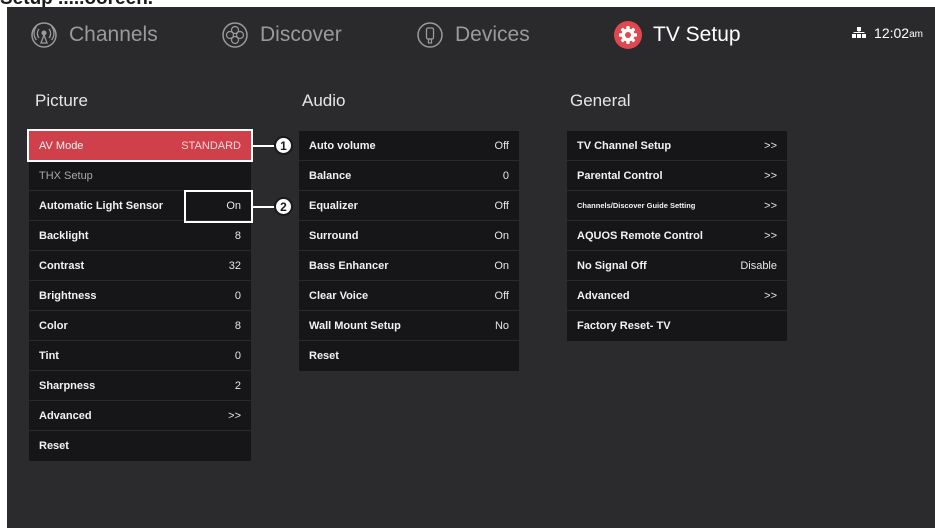 The image size is (935, 528). What do you see at coordinates (628, 35) in the screenshot?
I see `tv-setup-gear-icon` at bounding box center [628, 35].